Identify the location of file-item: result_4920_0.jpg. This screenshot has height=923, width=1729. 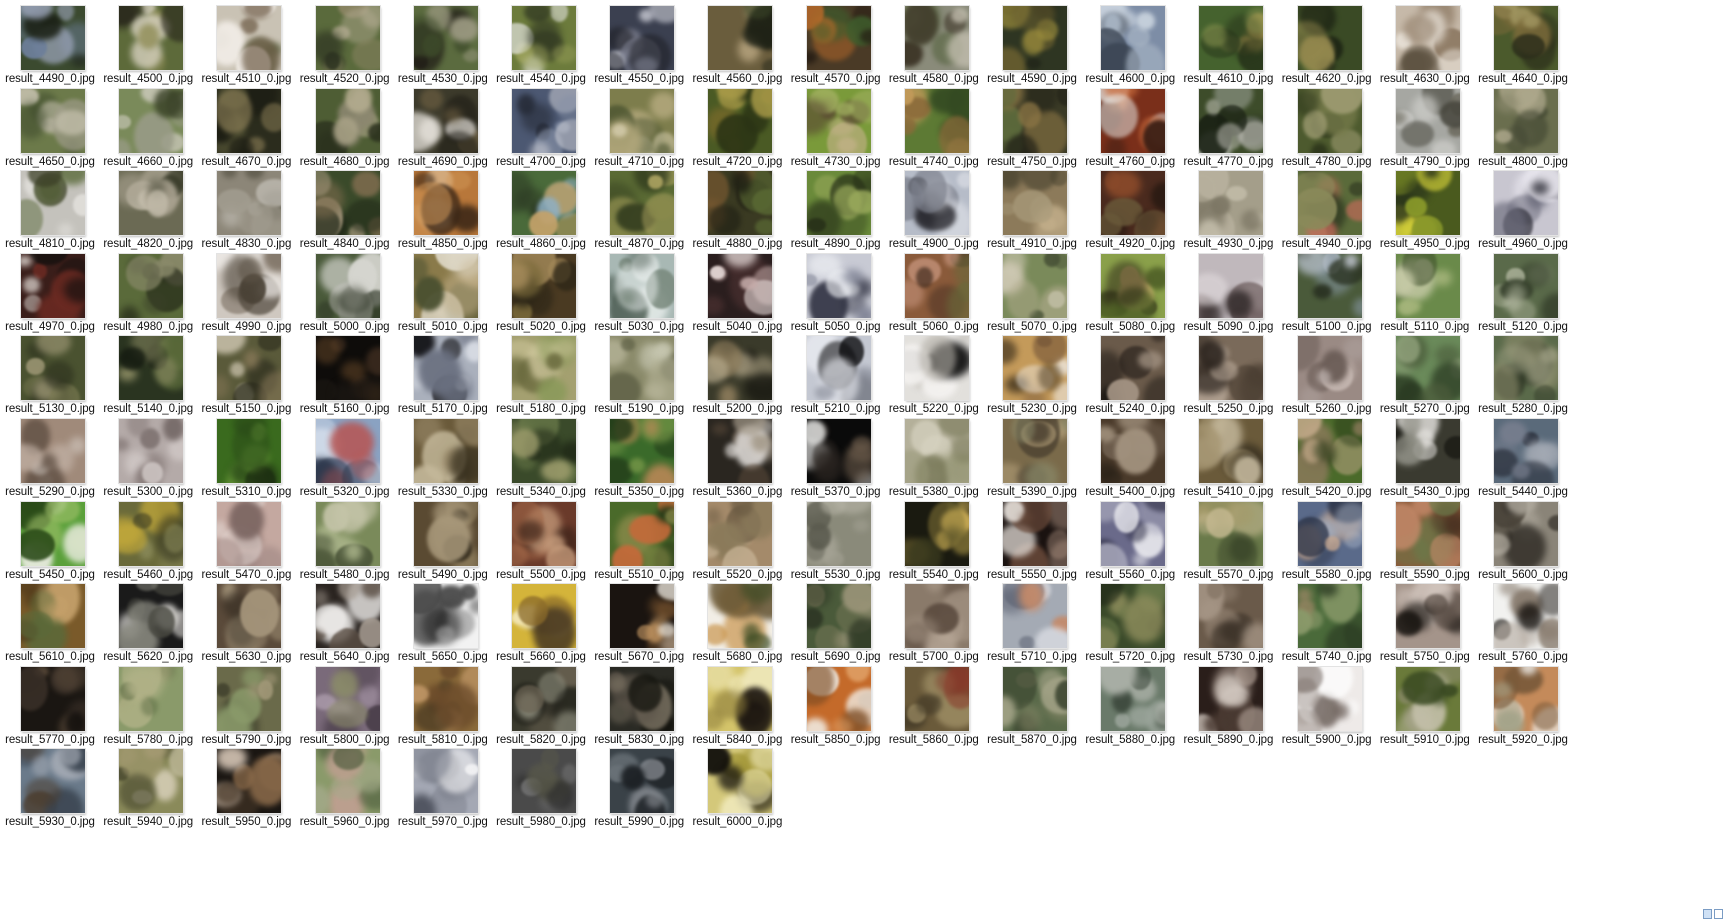
(1126, 209).